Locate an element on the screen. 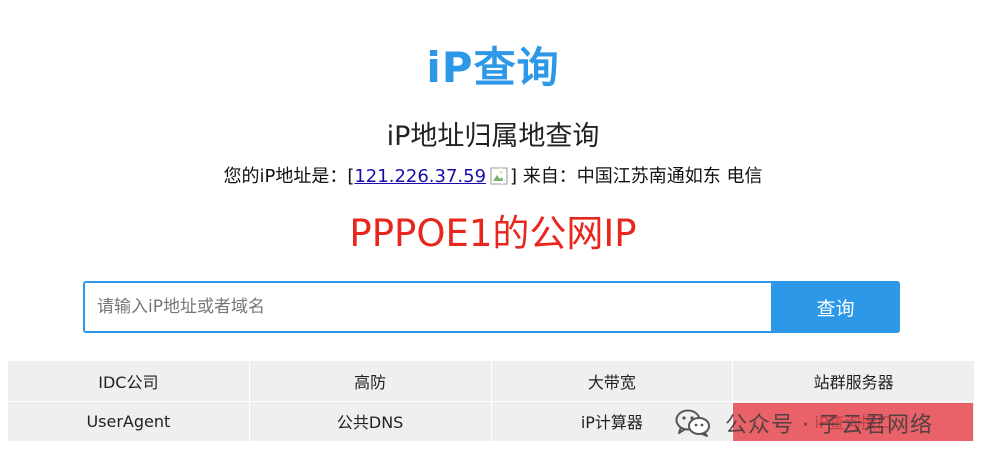 The height and width of the screenshot is (462, 986). ip-address-link: 121.226.37.59 is located at coordinates (420, 176).